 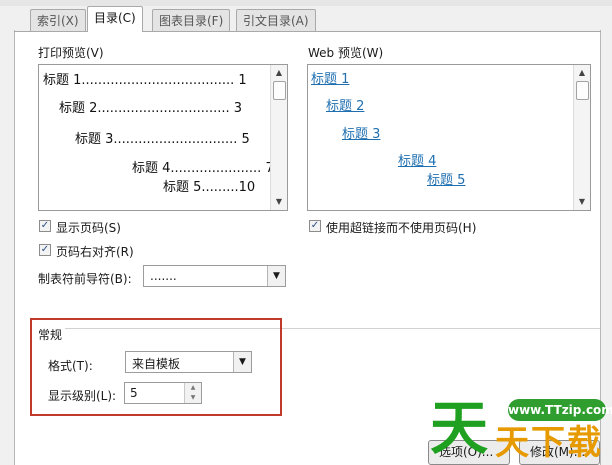 What do you see at coordinates (188, 362) in the screenshot?
I see `format-select: 来自模板 ▼` at bounding box center [188, 362].